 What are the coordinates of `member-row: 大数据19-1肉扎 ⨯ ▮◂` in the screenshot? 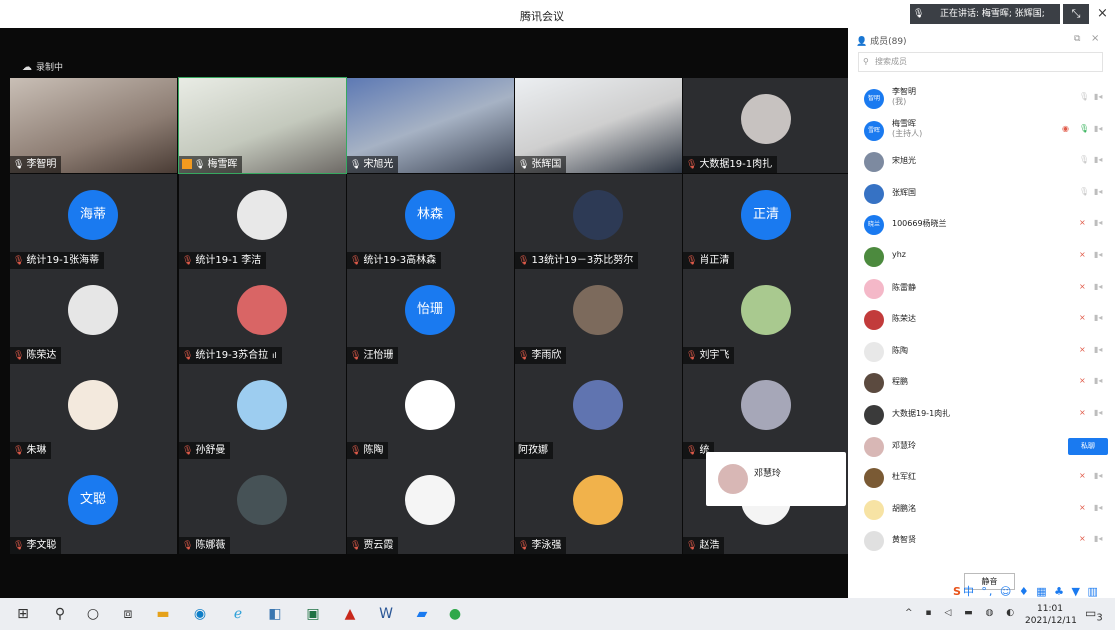 It's located at (981, 414).